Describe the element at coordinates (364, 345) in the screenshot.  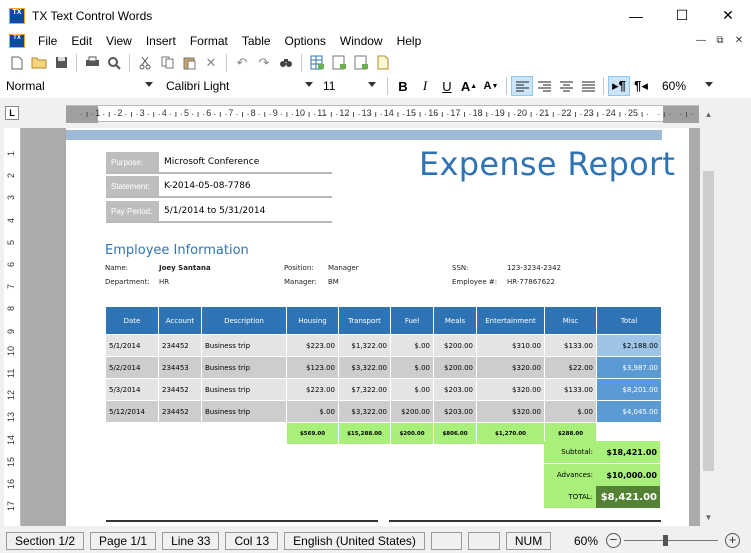
I see `cell: $1,322.00` at that location.